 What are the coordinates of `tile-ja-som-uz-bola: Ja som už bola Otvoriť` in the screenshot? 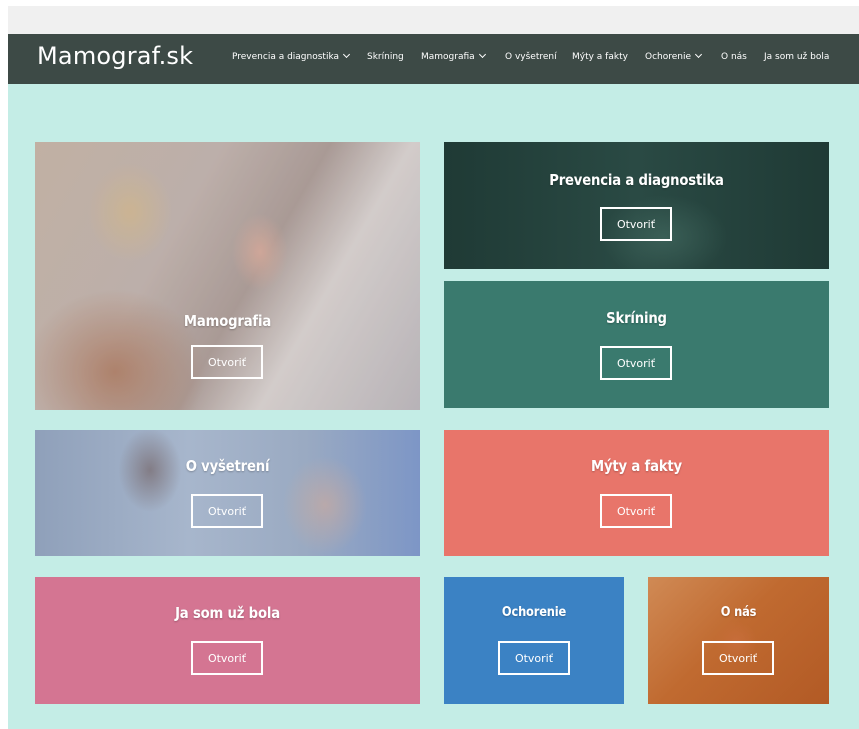 It's located at (227, 640).